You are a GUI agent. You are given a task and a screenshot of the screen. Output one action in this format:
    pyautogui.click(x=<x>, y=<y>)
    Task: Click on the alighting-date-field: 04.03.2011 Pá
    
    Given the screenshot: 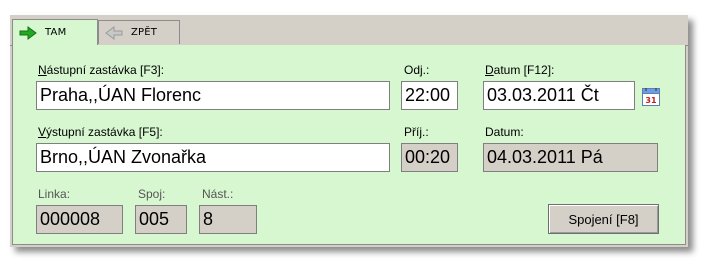 What is the action you would take?
    pyautogui.click(x=570, y=157)
    